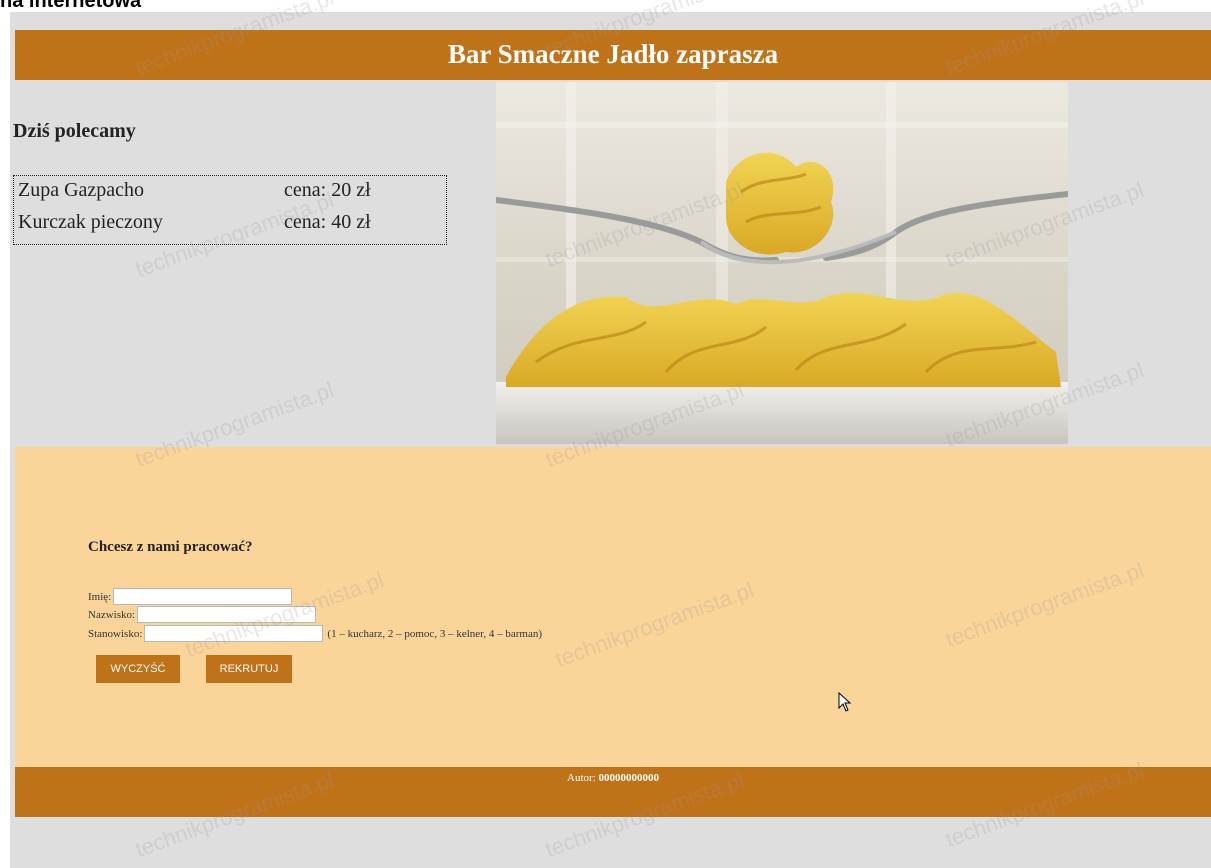 The image size is (1211, 868). What do you see at coordinates (90, 222) in the screenshot?
I see `menu-item-name: Kurczak pieczony` at bounding box center [90, 222].